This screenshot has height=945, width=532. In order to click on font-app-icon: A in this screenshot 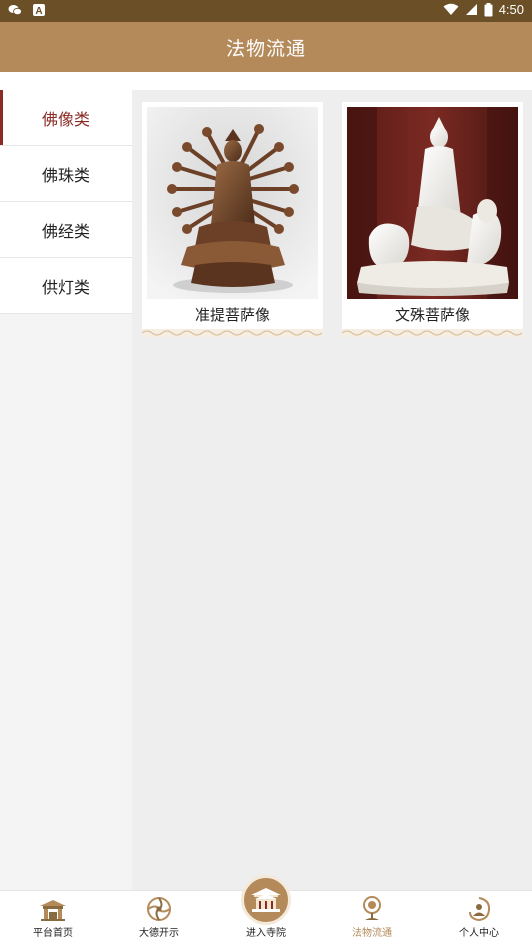, I will do `click(39, 10)`.